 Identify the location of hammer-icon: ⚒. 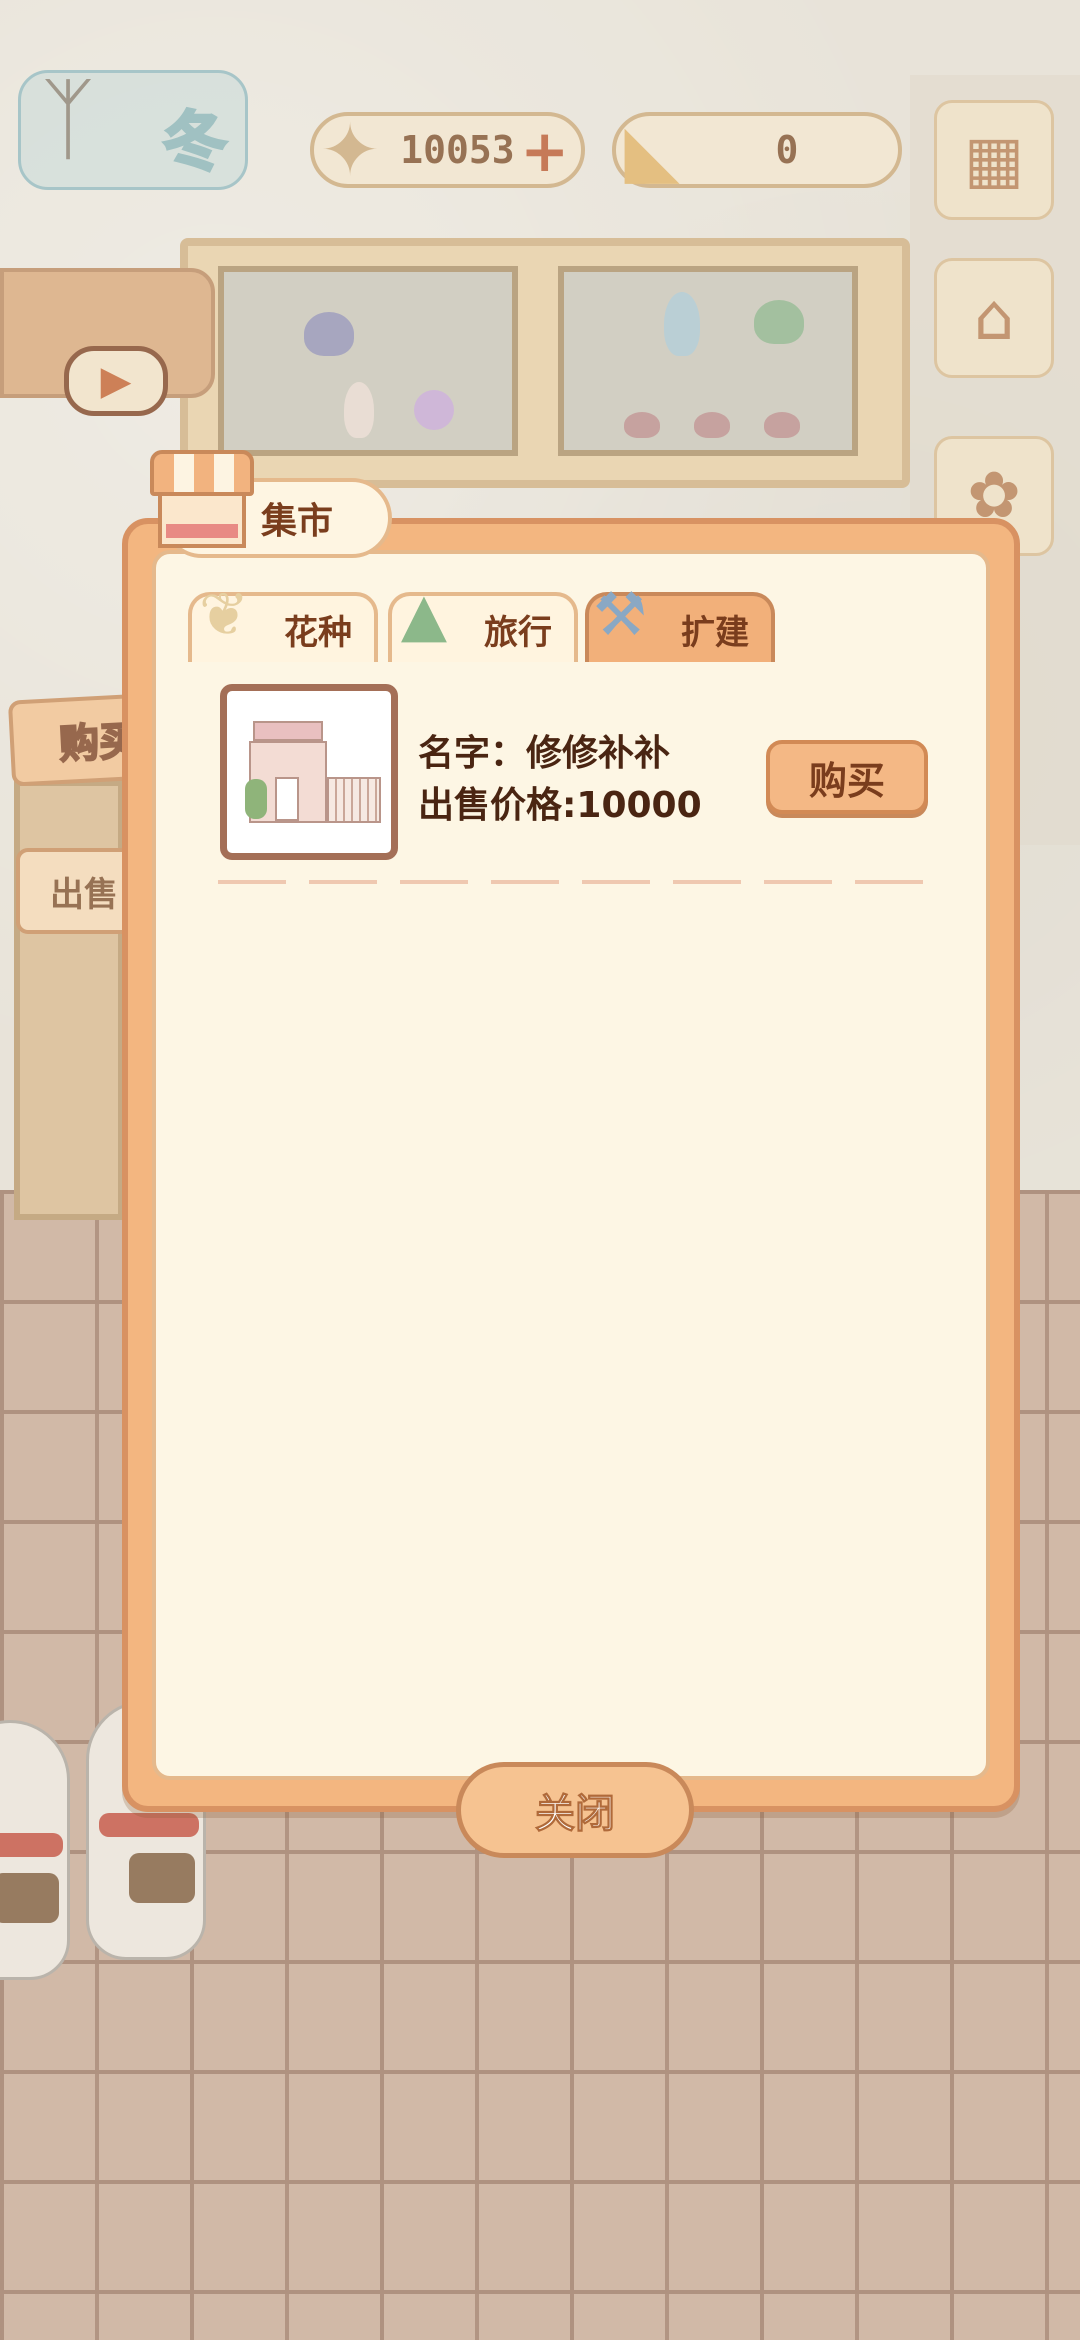
(620, 615).